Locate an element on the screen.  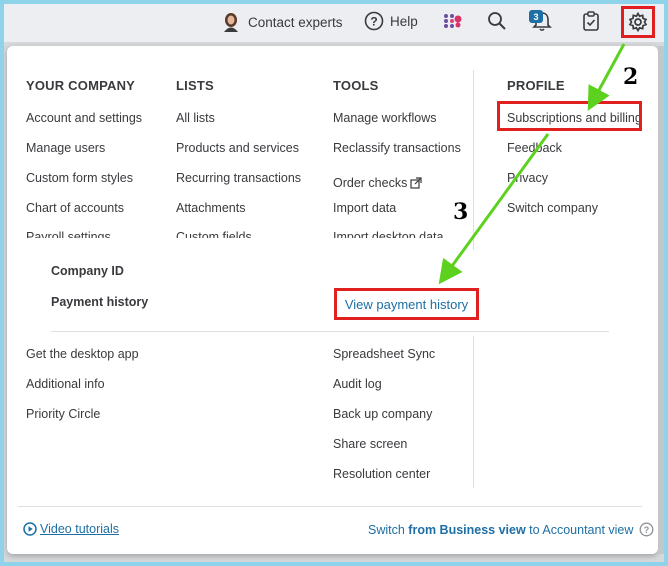
annotation-arrows is located at coordinates (532, 164).